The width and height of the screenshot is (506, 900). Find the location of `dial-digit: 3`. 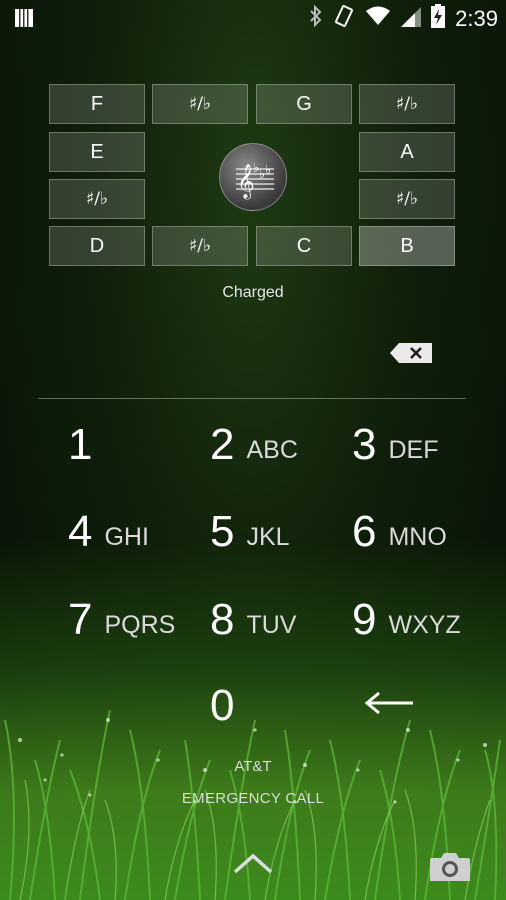

dial-digit: 3 is located at coordinates (364, 444).